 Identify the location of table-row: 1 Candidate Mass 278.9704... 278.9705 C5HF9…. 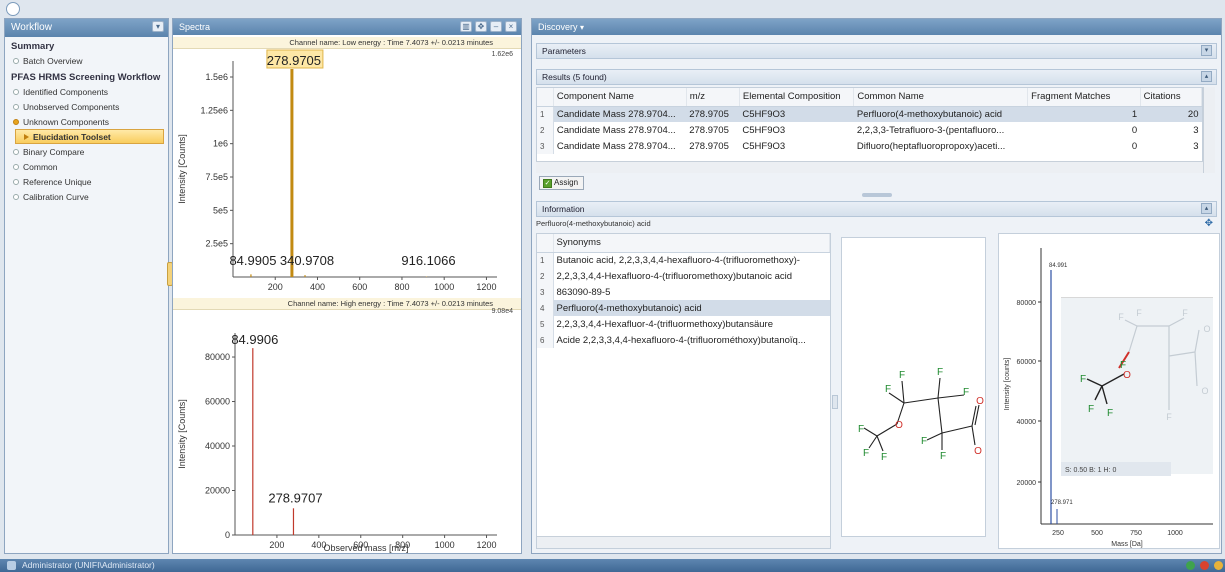
(869, 114).